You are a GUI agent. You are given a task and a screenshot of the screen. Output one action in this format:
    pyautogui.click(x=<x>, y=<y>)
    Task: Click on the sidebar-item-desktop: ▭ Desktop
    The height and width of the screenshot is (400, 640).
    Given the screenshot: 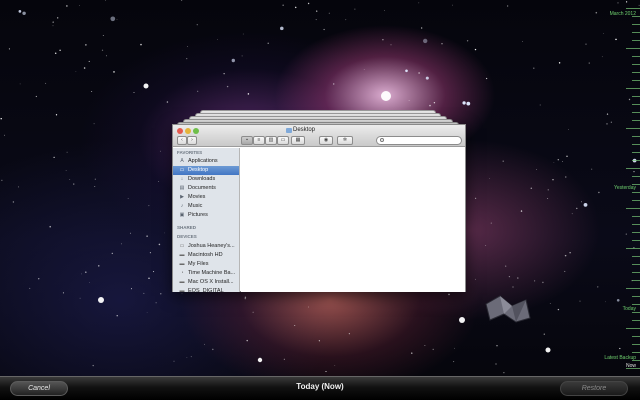 What is the action you would take?
    pyautogui.click(x=206, y=170)
    